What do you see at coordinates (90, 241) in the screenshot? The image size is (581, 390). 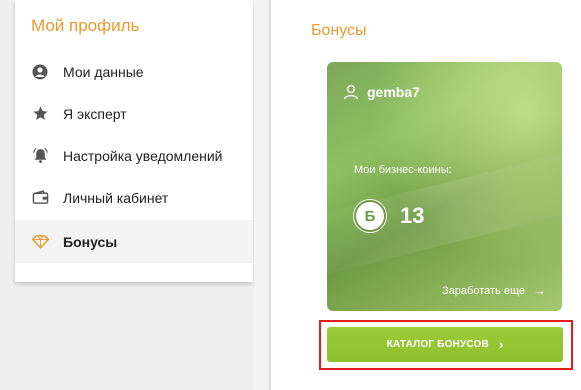 I see `sidebar-item-label: Бонусы` at bounding box center [90, 241].